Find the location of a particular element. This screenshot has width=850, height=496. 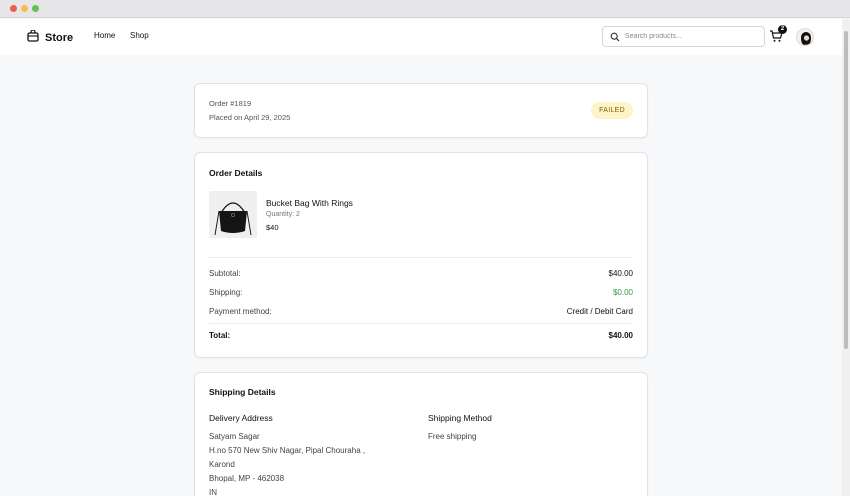

payment-method-value: Credit / Debit Card is located at coordinates (599, 311).